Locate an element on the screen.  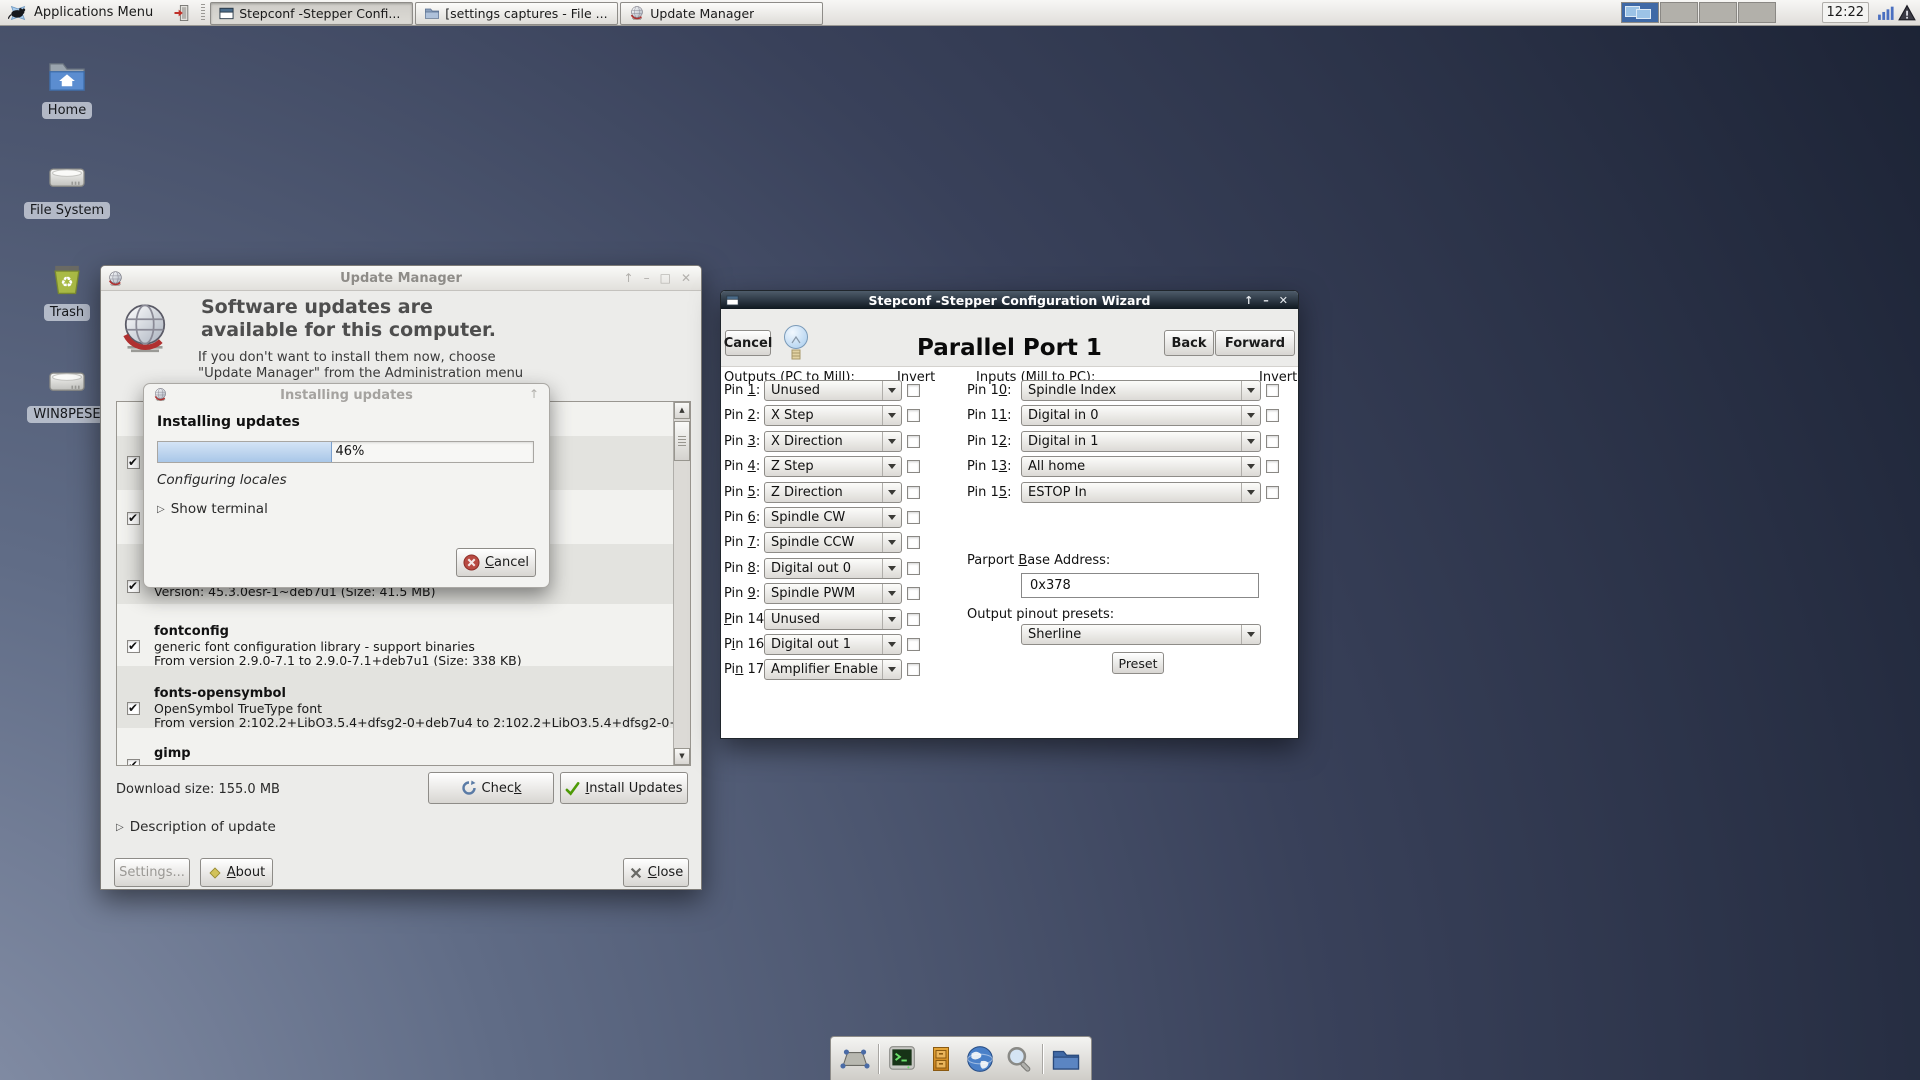
scroll-up-button: ▲ is located at coordinates (682, 410).